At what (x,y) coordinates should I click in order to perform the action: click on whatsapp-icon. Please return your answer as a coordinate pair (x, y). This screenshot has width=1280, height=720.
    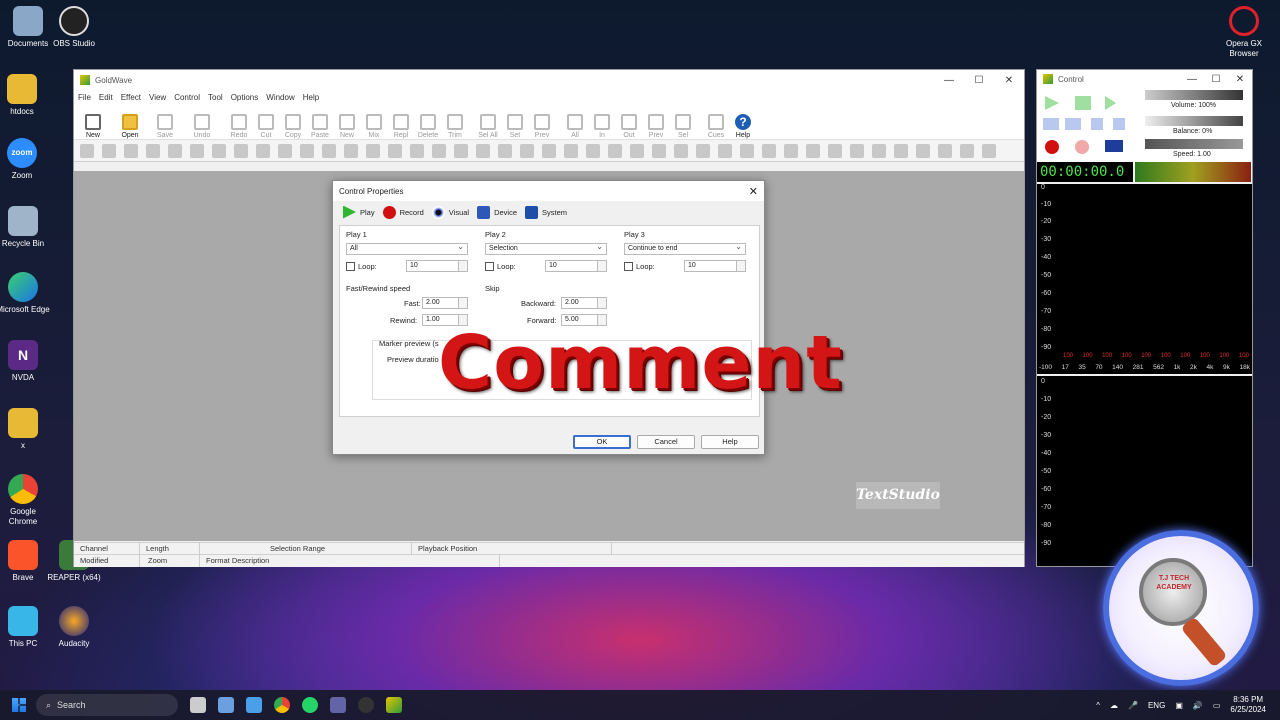
    Looking at the image, I should click on (310, 705).